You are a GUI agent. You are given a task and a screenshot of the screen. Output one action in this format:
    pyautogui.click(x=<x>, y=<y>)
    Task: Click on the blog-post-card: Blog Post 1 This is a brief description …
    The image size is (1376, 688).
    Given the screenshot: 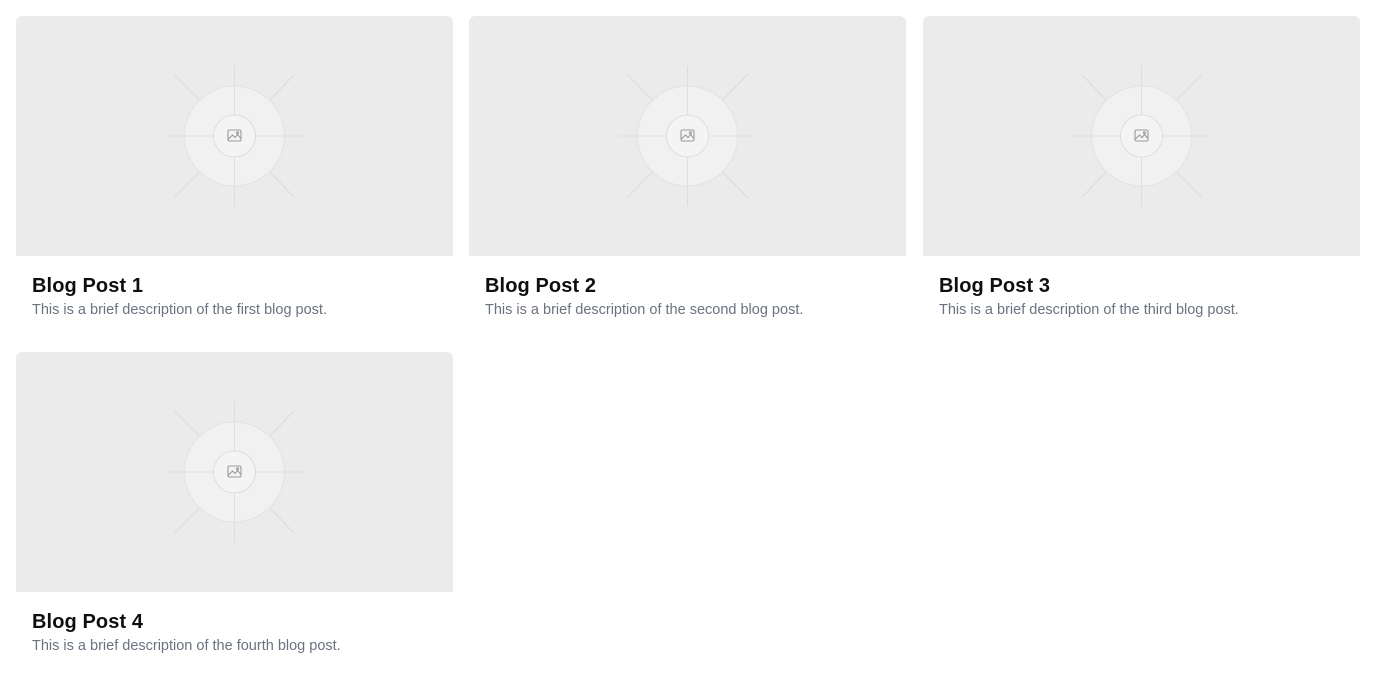 What is the action you would take?
    pyautogui.click(x=234, y=176)
    